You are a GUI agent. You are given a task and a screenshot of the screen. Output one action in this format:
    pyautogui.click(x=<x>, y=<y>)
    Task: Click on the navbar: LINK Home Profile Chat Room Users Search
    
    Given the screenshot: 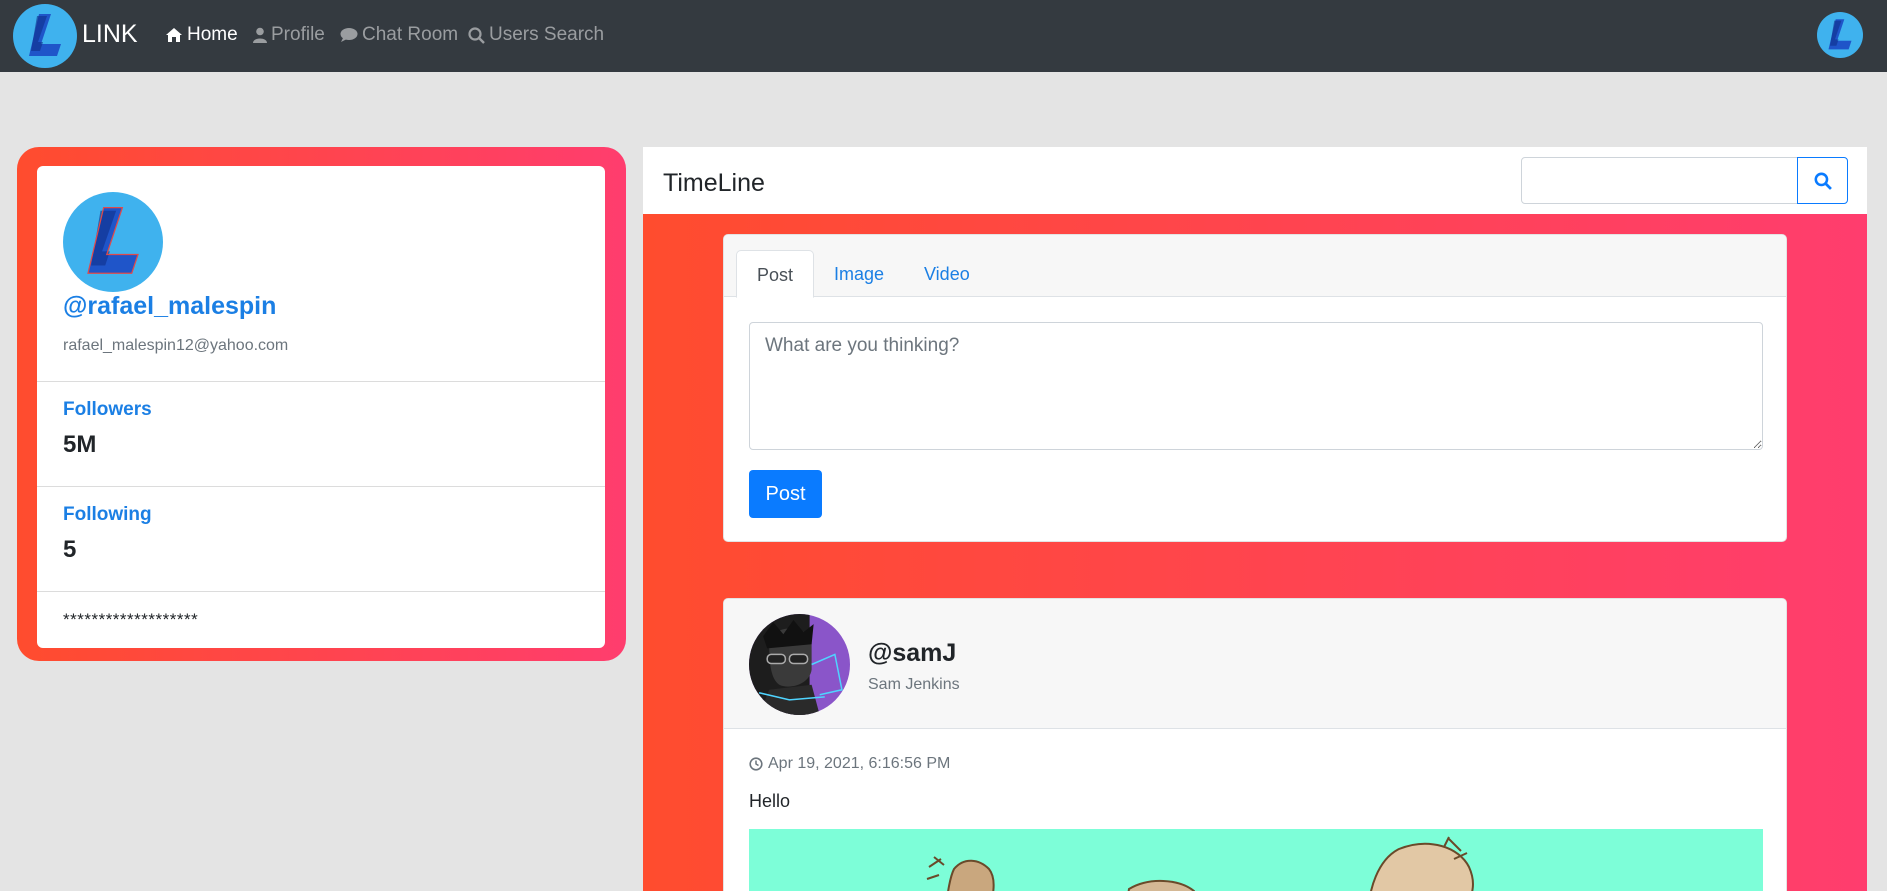 What is the action you would take?
    pyautogui.click(x=943, y=36)
    